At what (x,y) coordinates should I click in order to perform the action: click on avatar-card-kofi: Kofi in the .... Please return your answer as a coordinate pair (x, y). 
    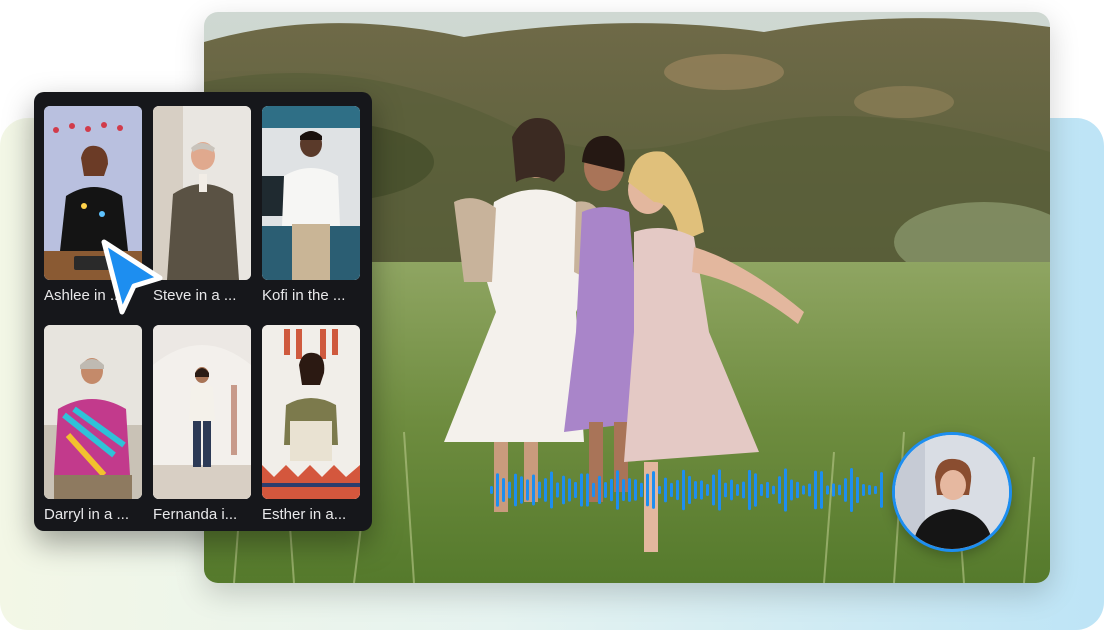
    Looking at the image, I should click on (311, 205).